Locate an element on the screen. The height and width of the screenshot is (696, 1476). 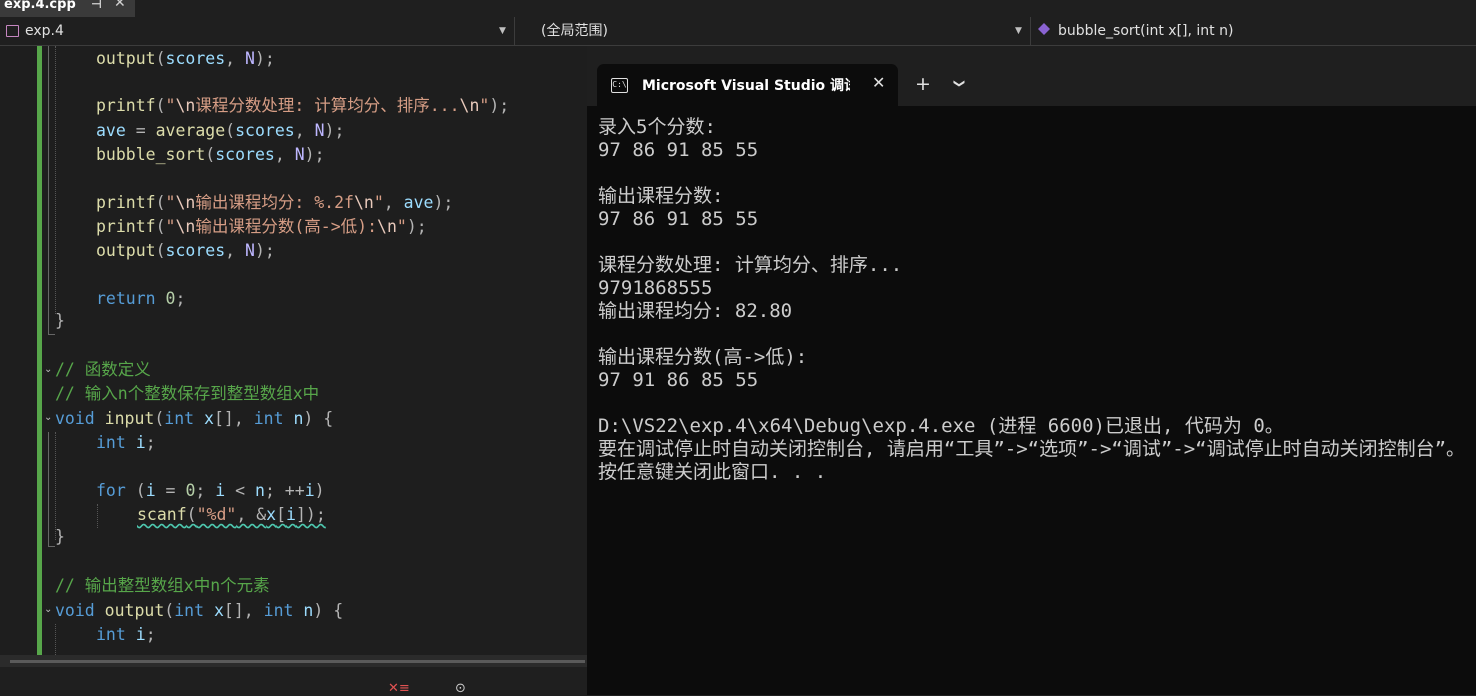
console-line: 按任意键关闭此窗口. . . is located at coordinates (712, 472).